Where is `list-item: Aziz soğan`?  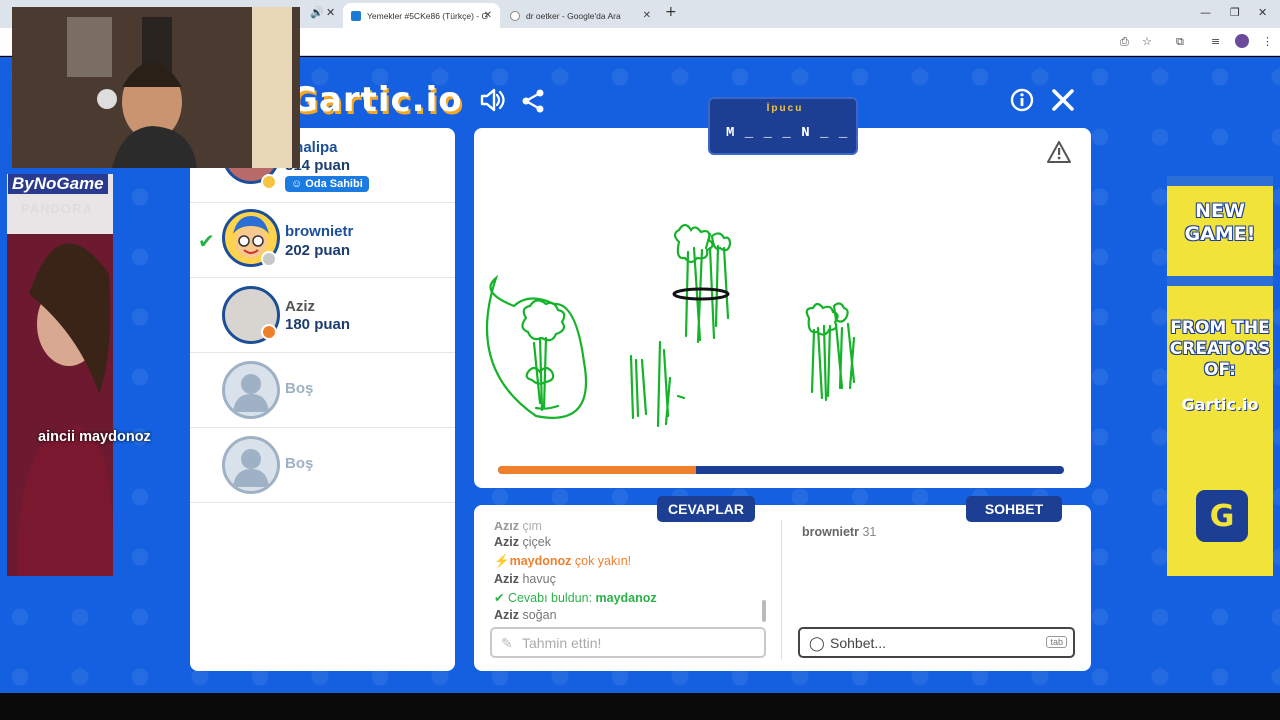
list-item: Aziz soğan is located at coordinates (525, 615).